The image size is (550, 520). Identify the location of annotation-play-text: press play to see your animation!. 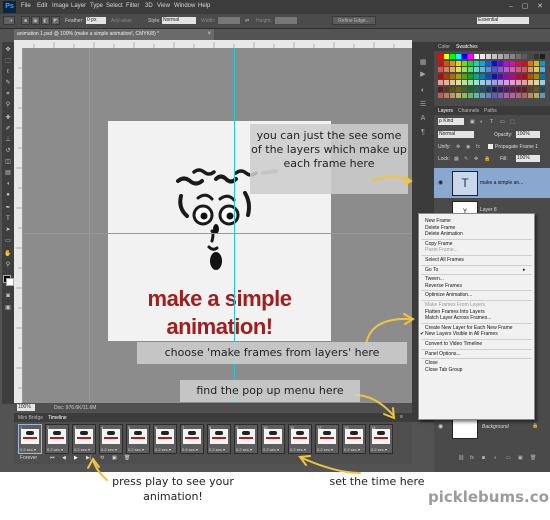
(173, 489).